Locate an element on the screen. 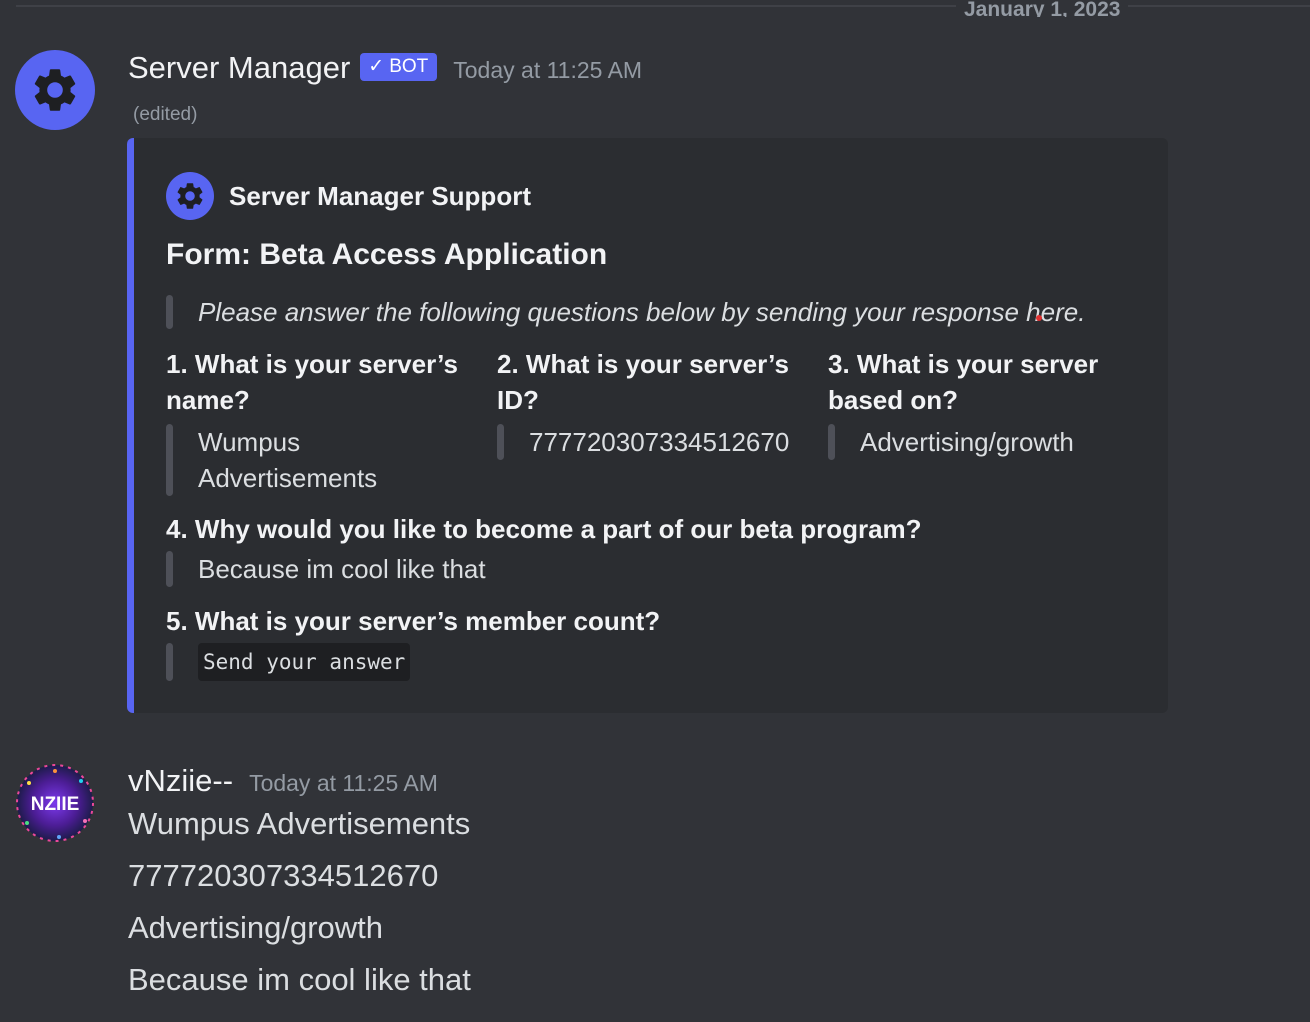 This screenshot has height=1022, width=1310. embed-author-icon is located at coordinates (190, 196).